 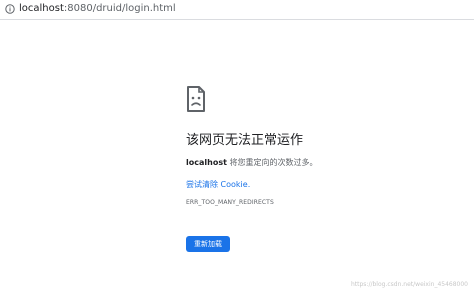 What do you see at coordinates (245, 140) in the screenshot?
I see `error-heading: 该网页无法正常运作` at bounding box center [245, 140].